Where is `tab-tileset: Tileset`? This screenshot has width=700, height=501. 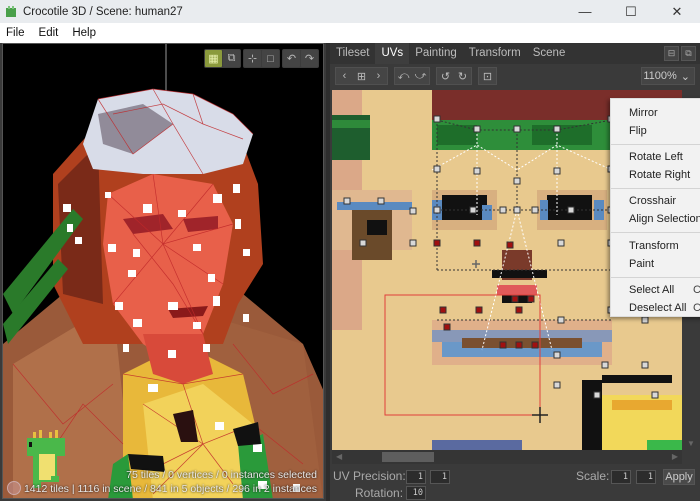 tab-tileset: Tileset is located at coordinates (352, 53).